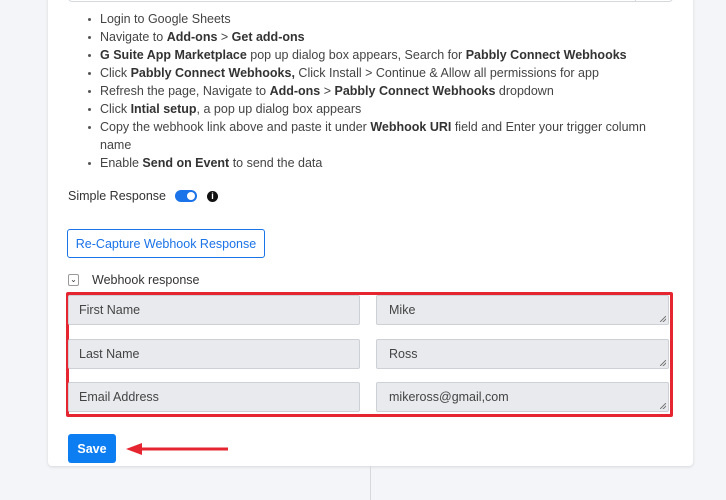  I want to click on instruction-item: Enable Send on Event to send the data, so click(379, 163).